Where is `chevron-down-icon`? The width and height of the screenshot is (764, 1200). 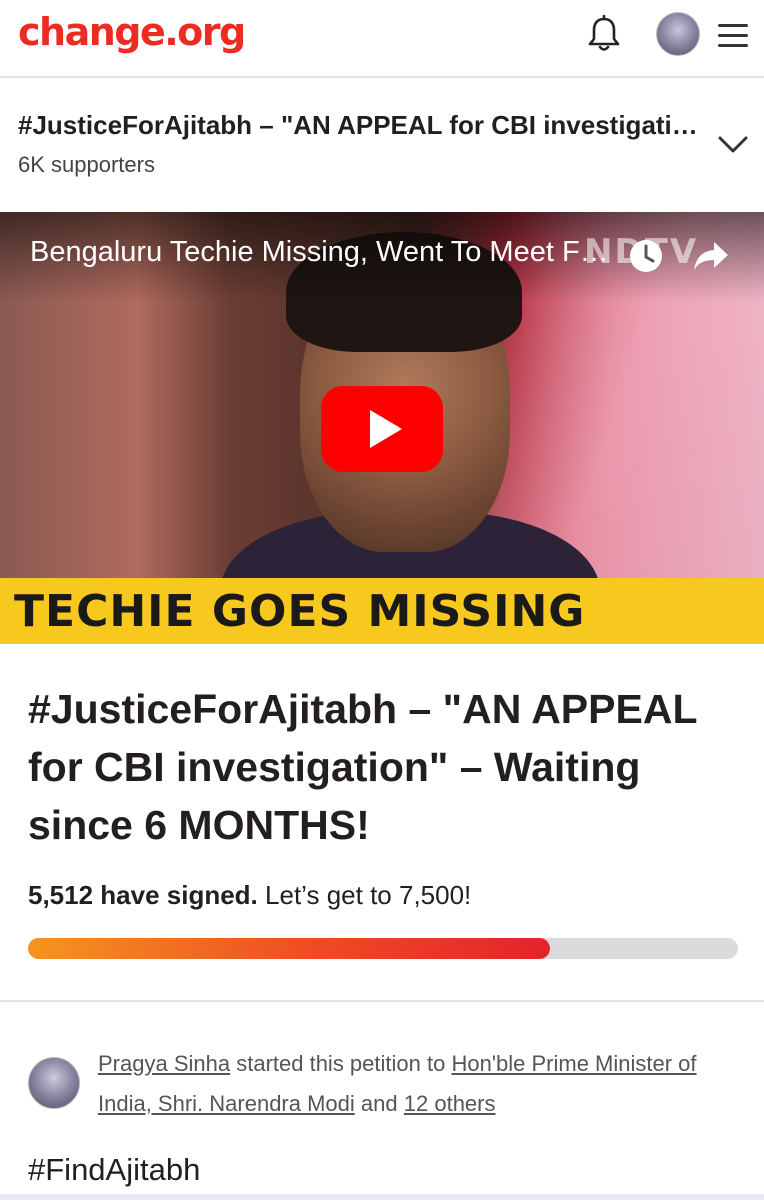 chevron-down-icon is located at coordinates (733, 144).